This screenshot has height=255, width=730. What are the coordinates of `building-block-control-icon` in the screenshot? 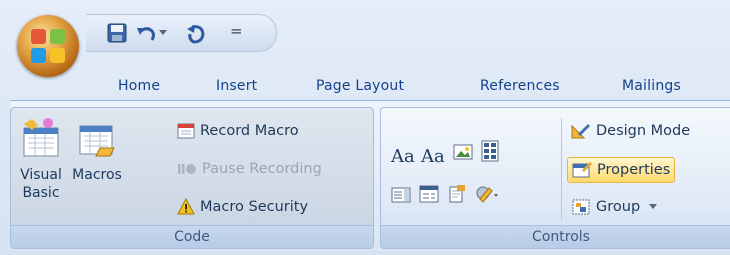 It's located at (490, 151).